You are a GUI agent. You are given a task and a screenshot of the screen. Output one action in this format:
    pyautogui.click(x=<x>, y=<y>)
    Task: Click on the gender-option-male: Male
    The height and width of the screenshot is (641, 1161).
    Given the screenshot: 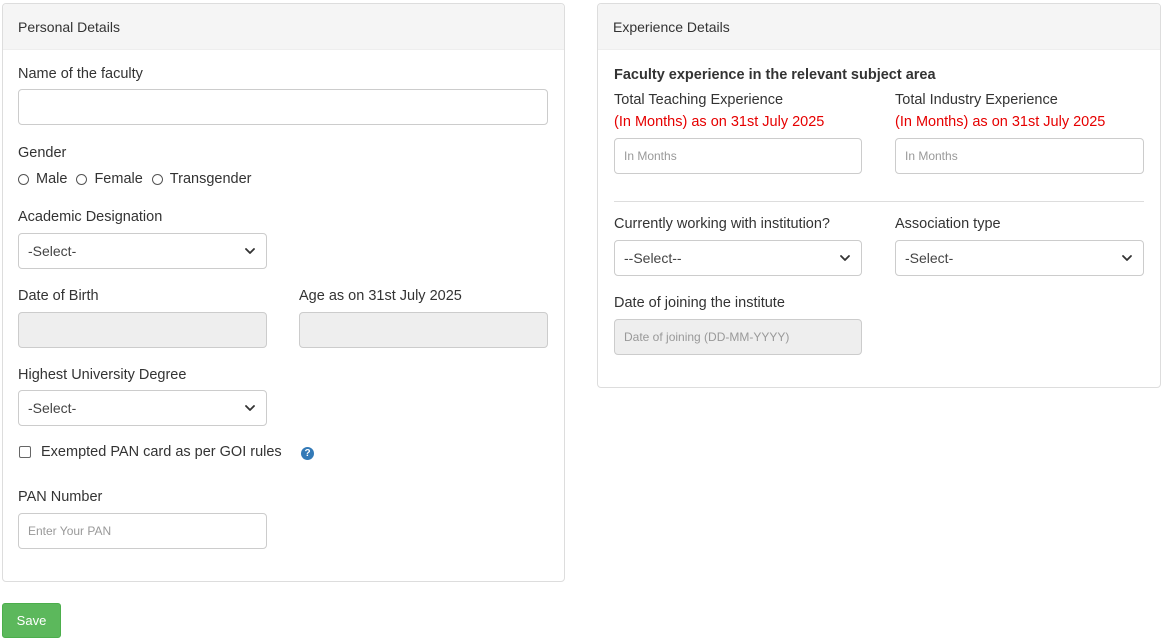 What is the action you would take?
    pyautogui.click(x=42, y=179)
    